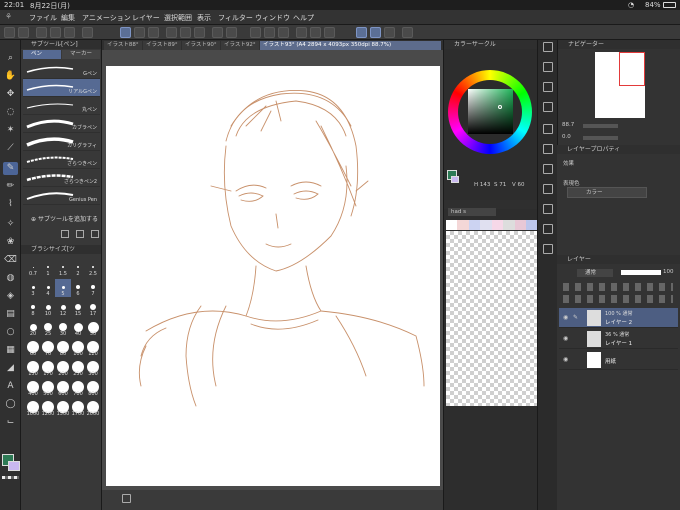 This screenshot has height=510, width=680. I want to click on balloon-icon: ◯, so click(10, 404).